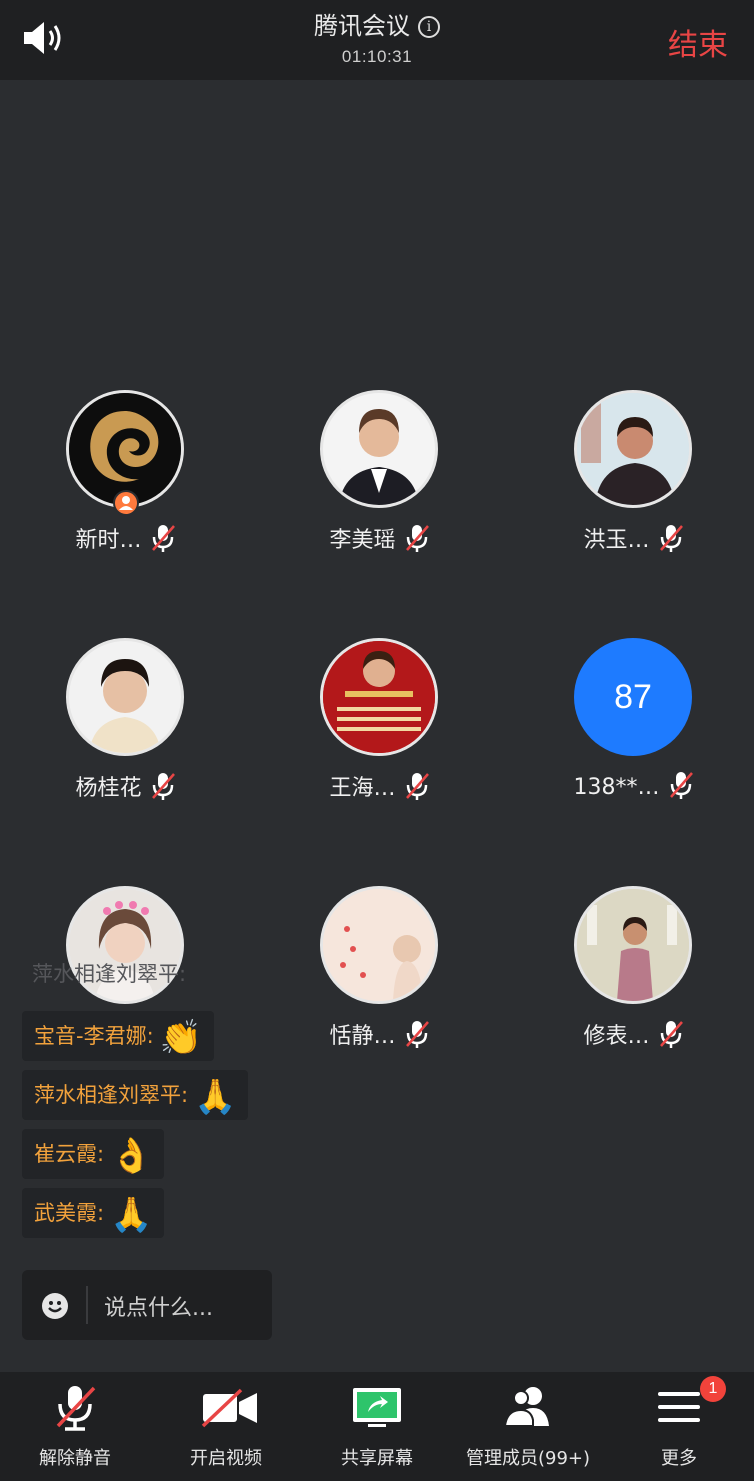 The width and height of the screenshot is (754, 1481). I want to click on end-meeting-button: 结束, so click(698, 42).